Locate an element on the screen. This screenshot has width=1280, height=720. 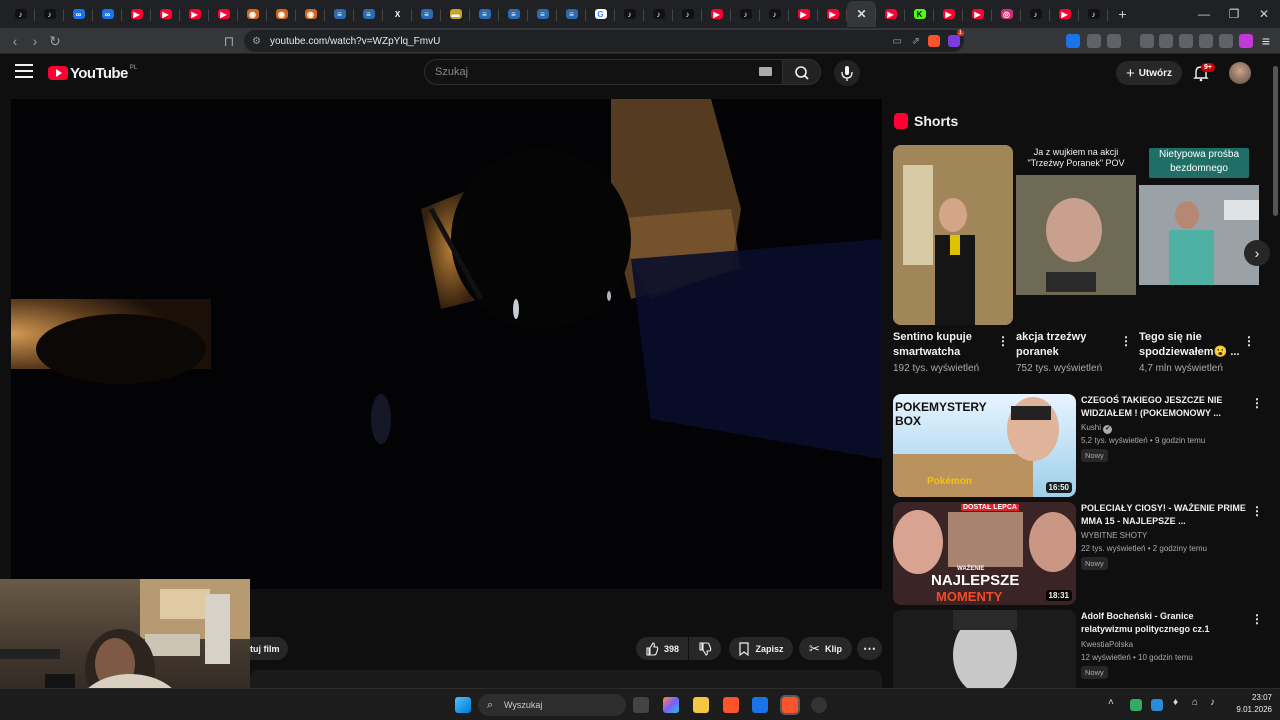
maximize-icon: ❐ is located at coordinates (1234, 14).